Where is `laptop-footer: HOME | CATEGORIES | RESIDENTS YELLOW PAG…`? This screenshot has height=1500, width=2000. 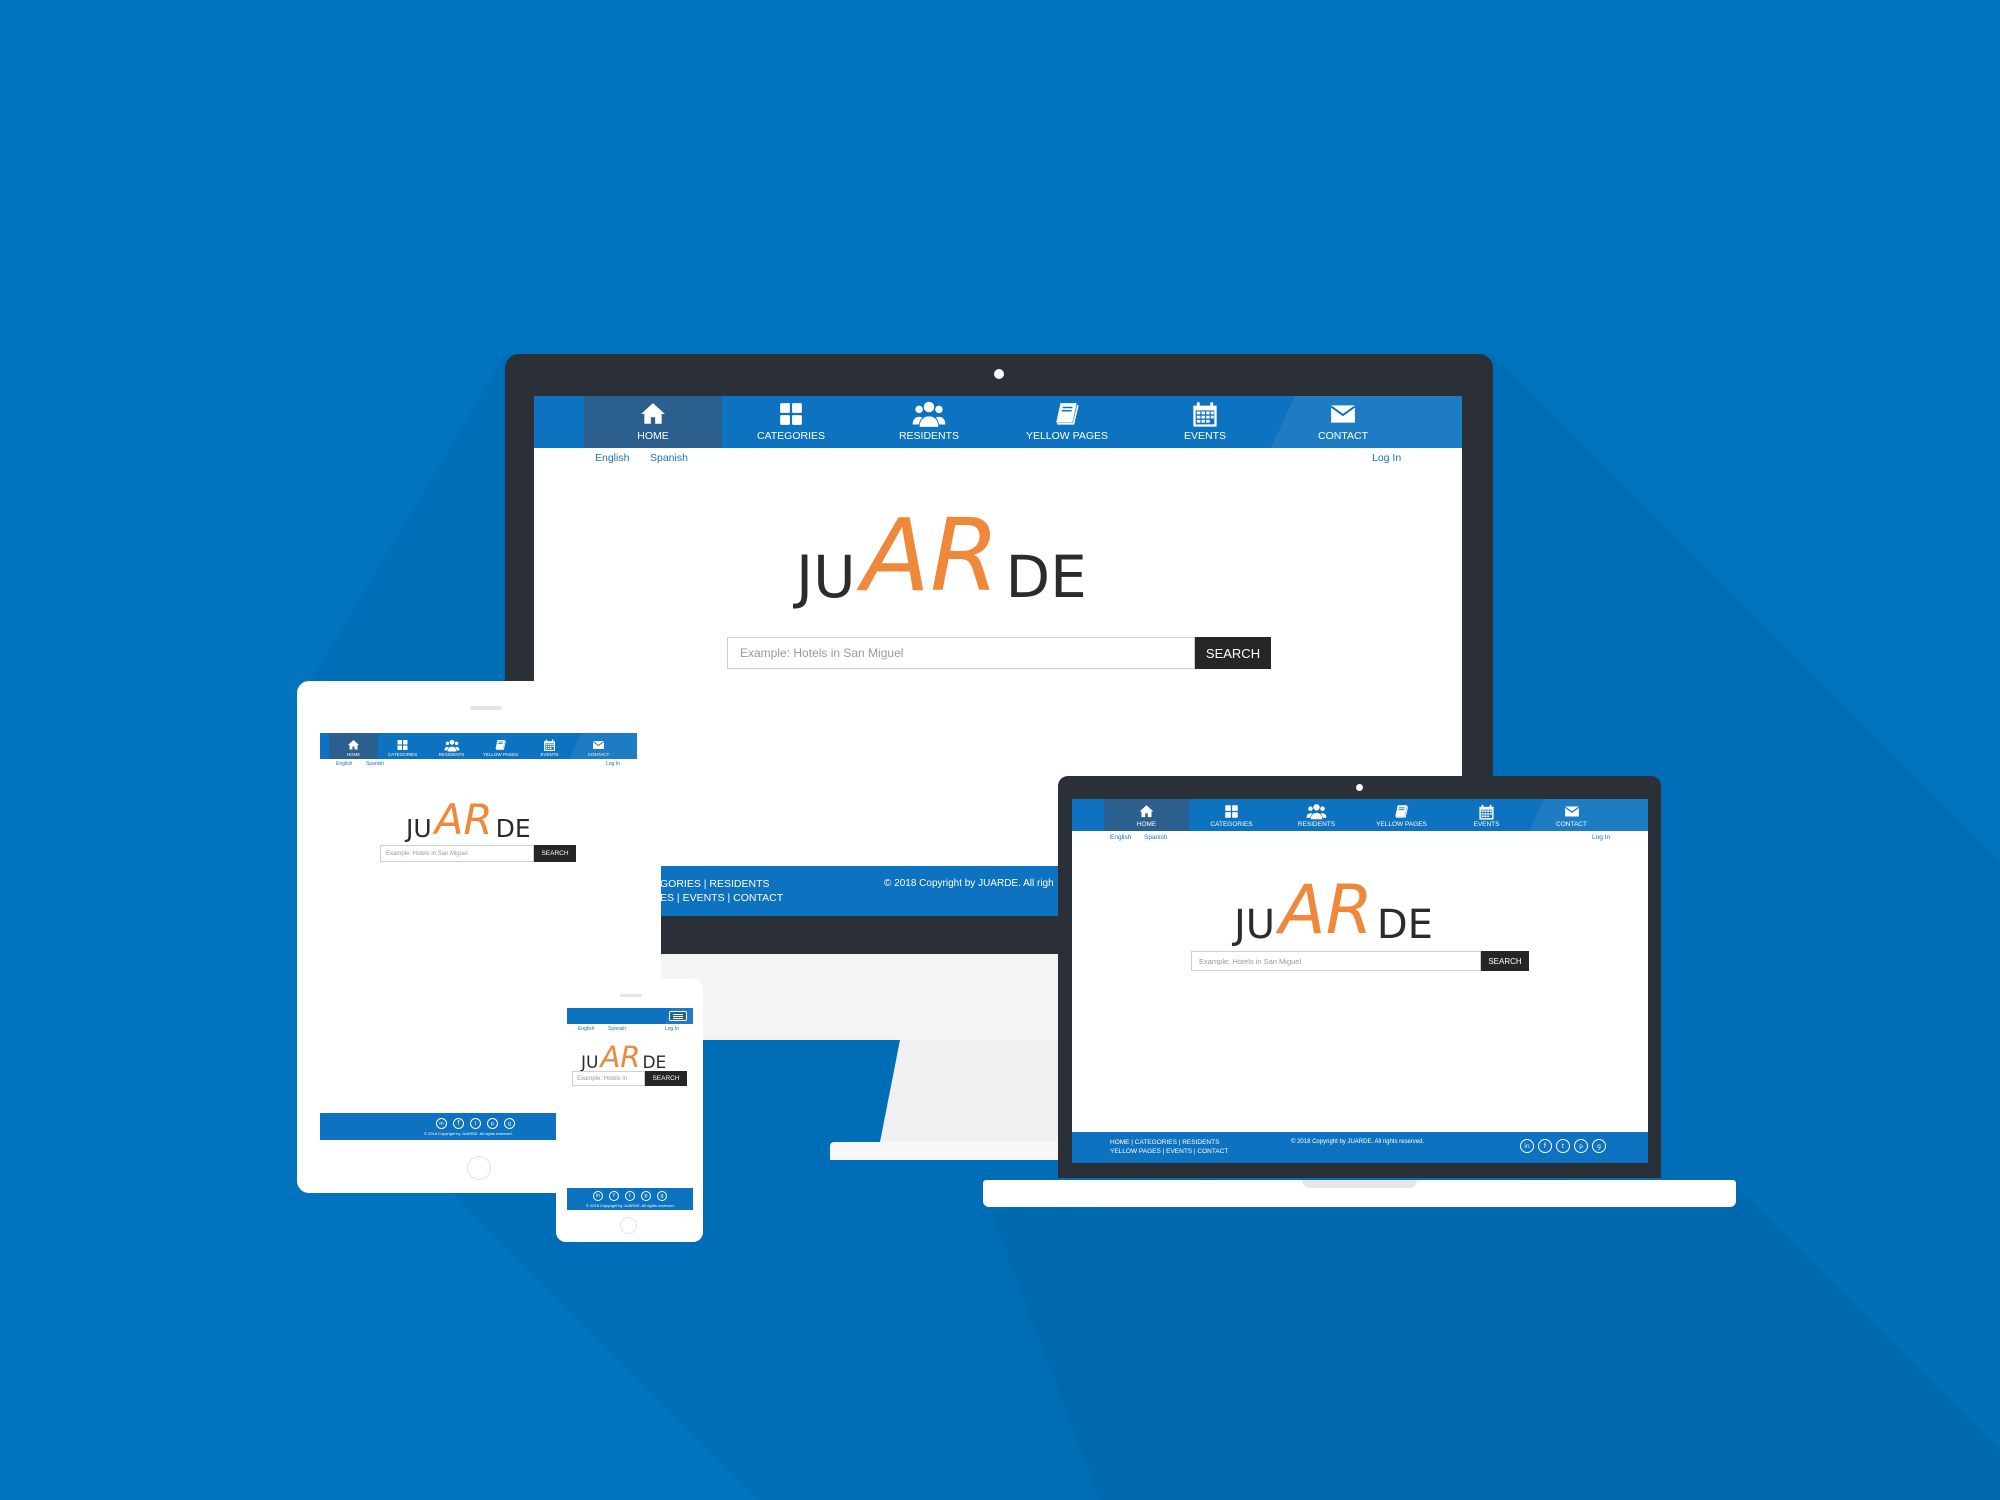 laptop-footer: HOME | CATEGORIES | RESIDENTS YELLOW PAG… is located at coordinates (1360, 1147).